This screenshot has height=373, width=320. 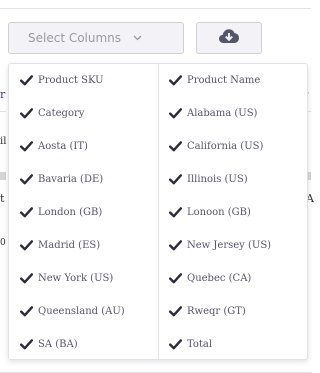 I want to click on column-option-sa-ba: SA (BA), so click(x=48, y=344).